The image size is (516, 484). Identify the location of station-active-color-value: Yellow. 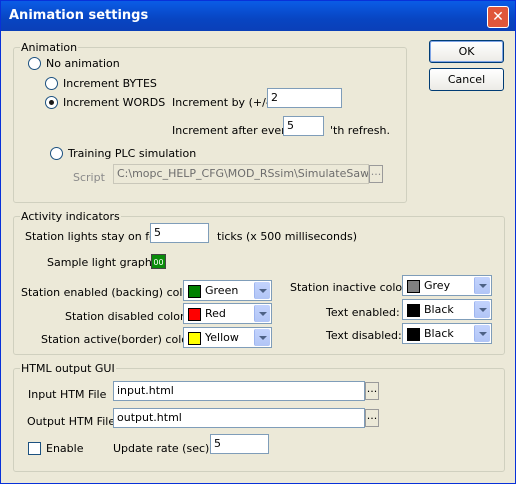
(222, 337).